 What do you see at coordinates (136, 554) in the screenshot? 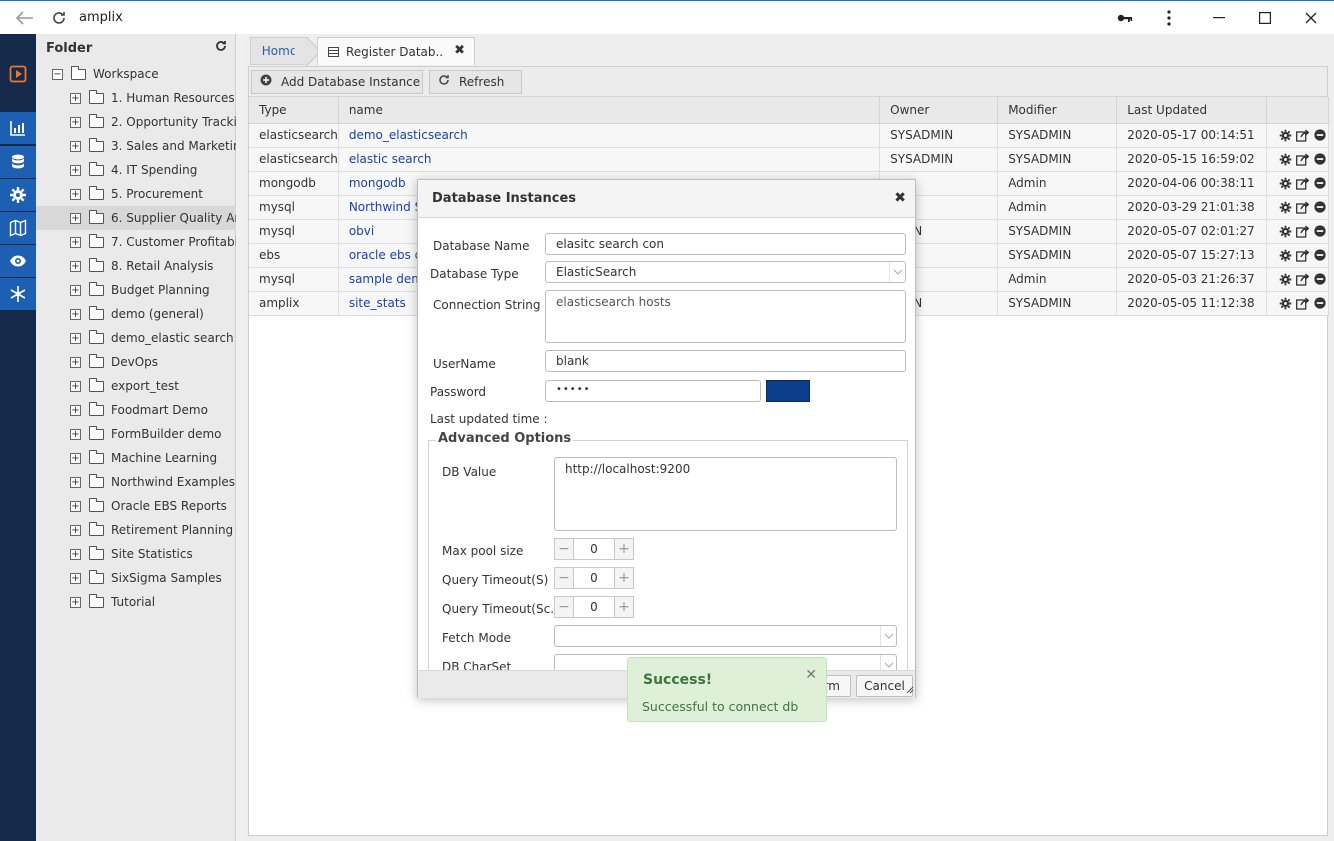
I see `folder-tree-item: + Site Statistics` at bounding box center [136, 554].